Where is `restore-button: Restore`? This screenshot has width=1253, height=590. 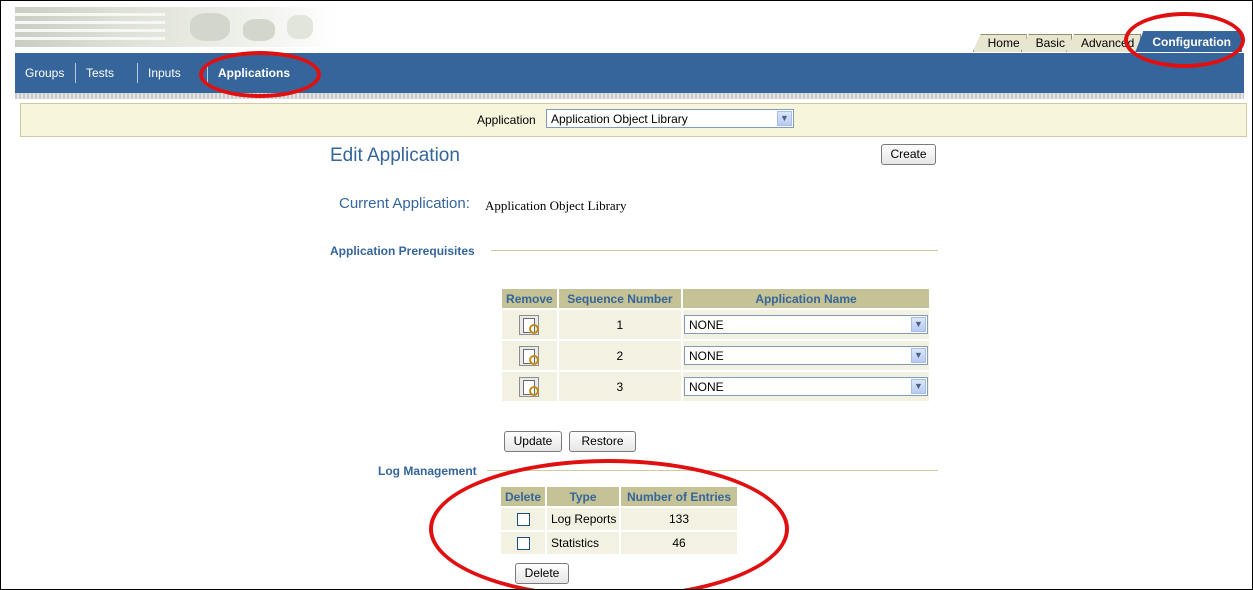
restore-button: Restore is located at coordinates (602, 441).